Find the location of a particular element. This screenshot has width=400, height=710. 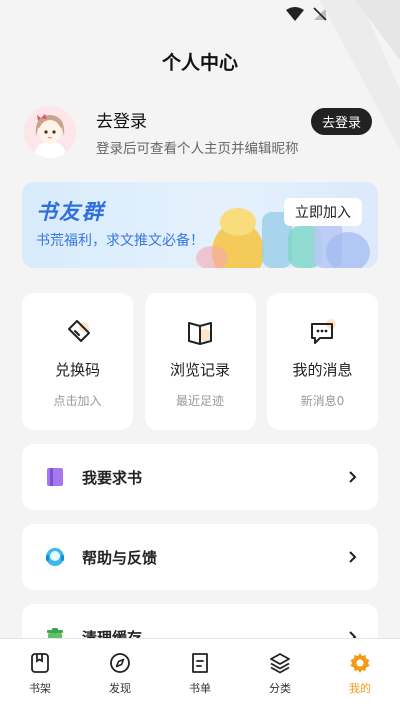

my-messages-card: 我的消息 新消息0 is located at coordinates (322, 361).